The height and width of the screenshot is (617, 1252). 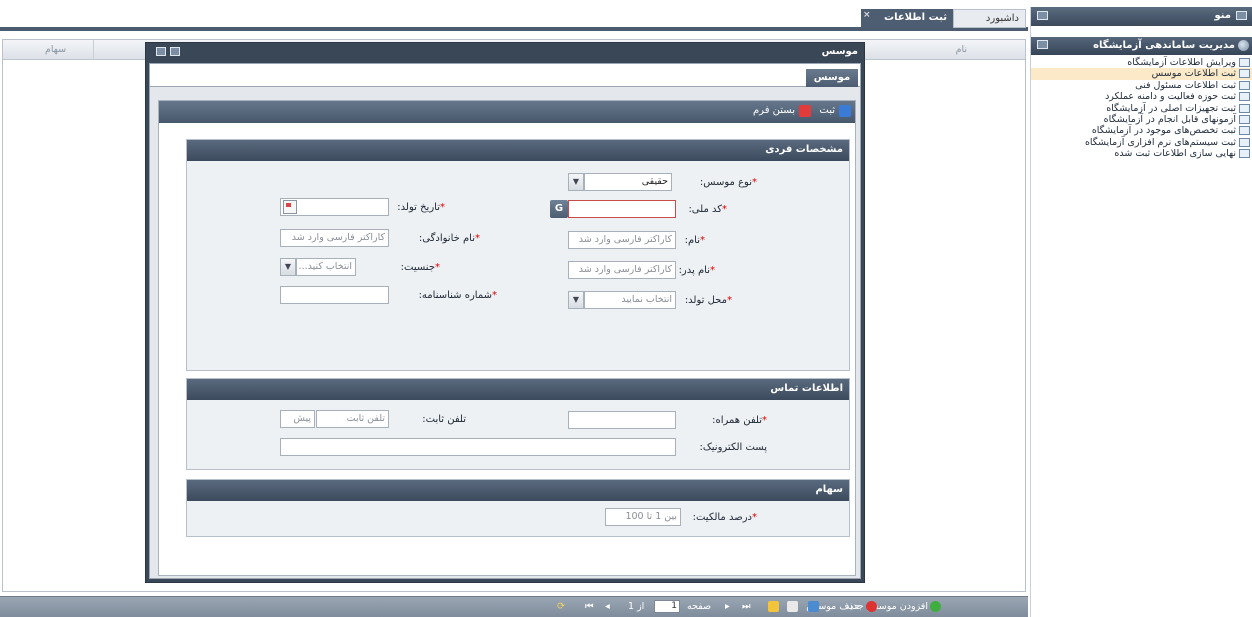 I want to click on save-icon, so click(x=845, y=111).